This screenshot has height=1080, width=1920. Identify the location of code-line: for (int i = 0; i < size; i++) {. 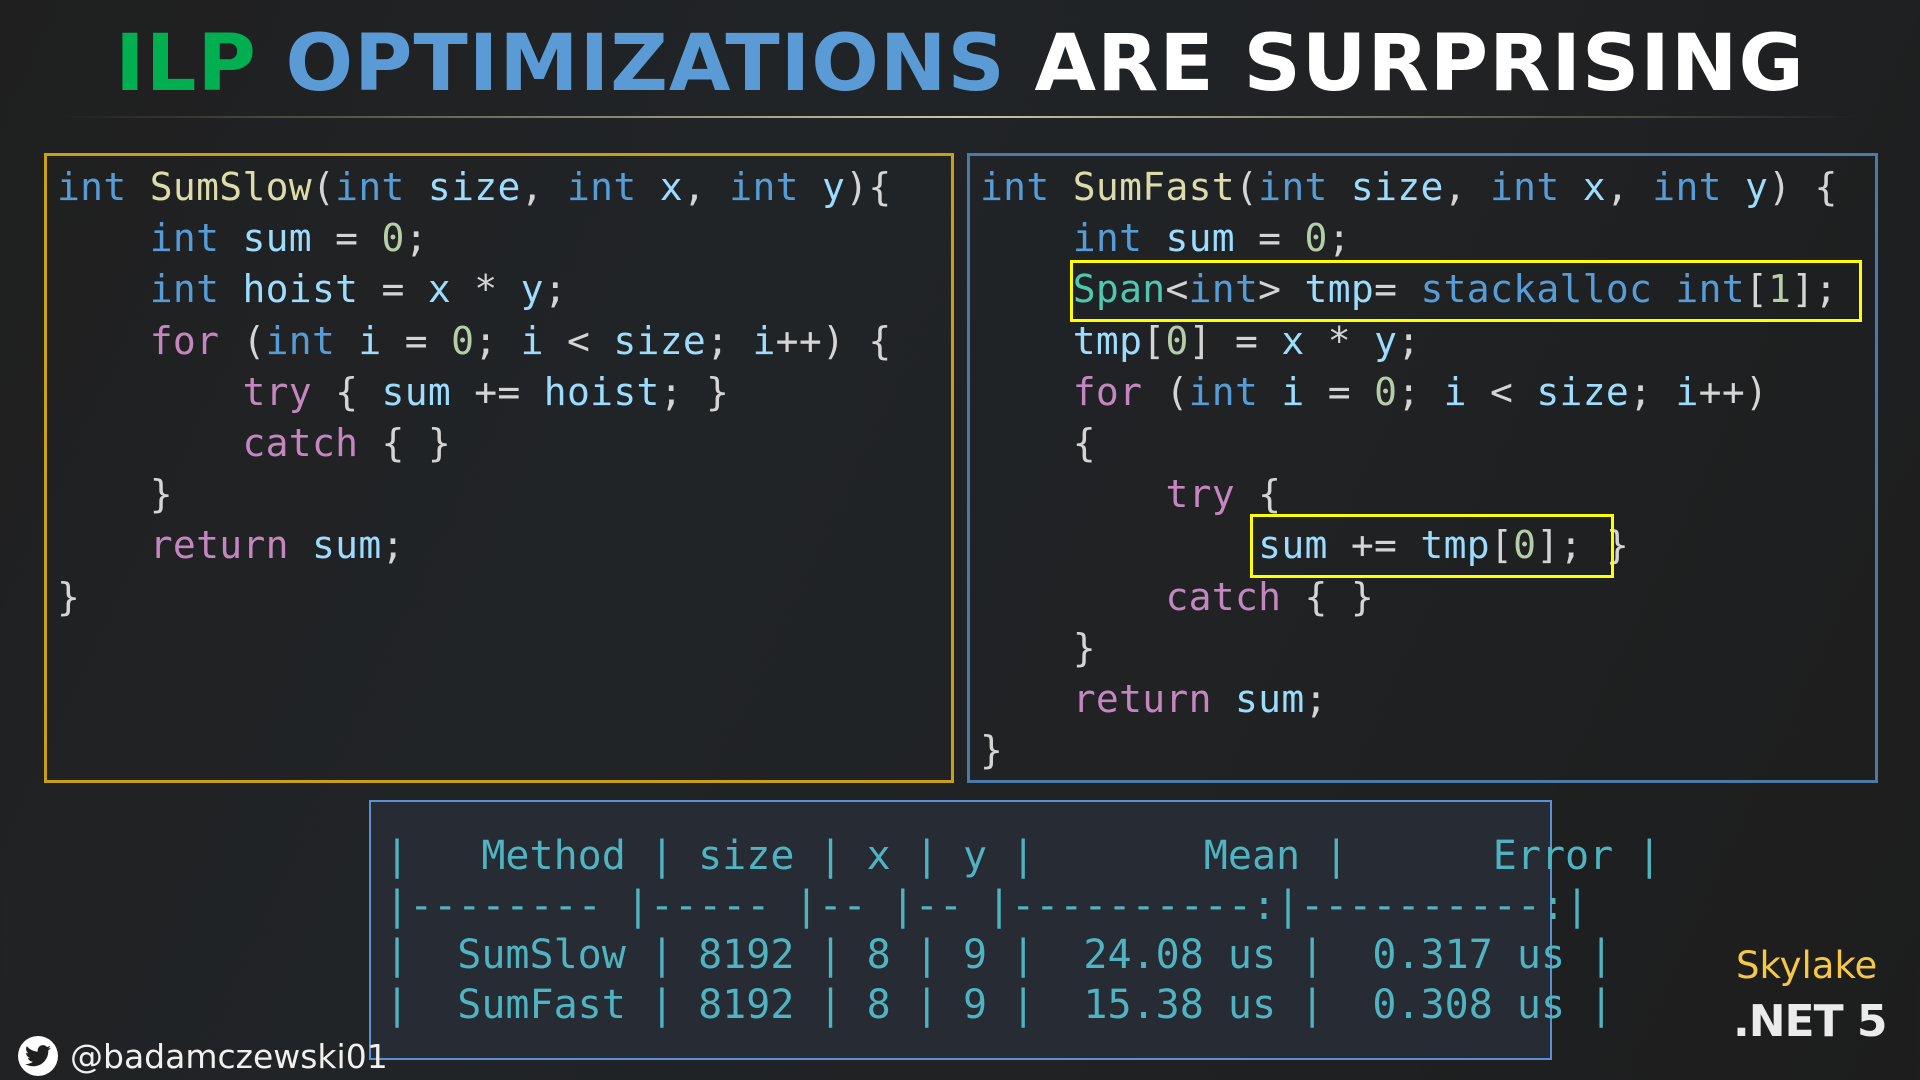
(474, 341).